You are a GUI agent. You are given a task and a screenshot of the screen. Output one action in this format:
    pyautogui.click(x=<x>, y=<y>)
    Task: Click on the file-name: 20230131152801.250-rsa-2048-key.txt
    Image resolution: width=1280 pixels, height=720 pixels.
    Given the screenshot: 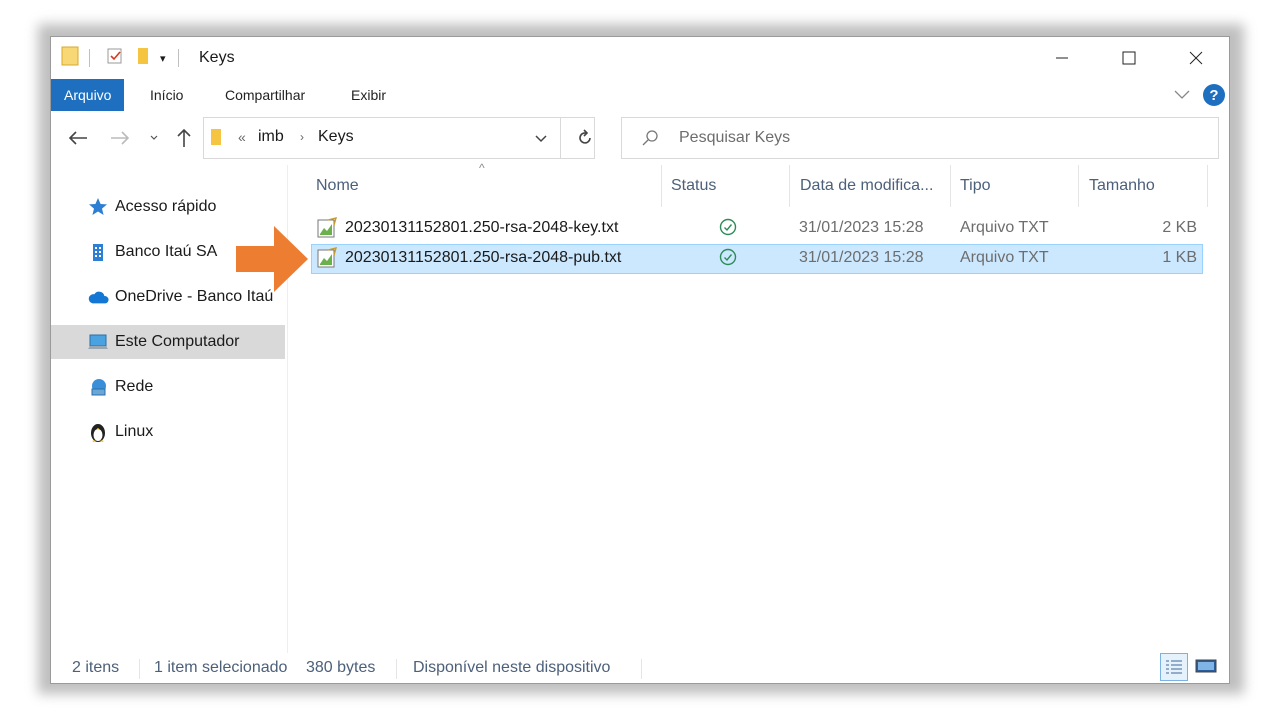 What is the action you would take?
    pyautogui.click(x=481, y=228)
    